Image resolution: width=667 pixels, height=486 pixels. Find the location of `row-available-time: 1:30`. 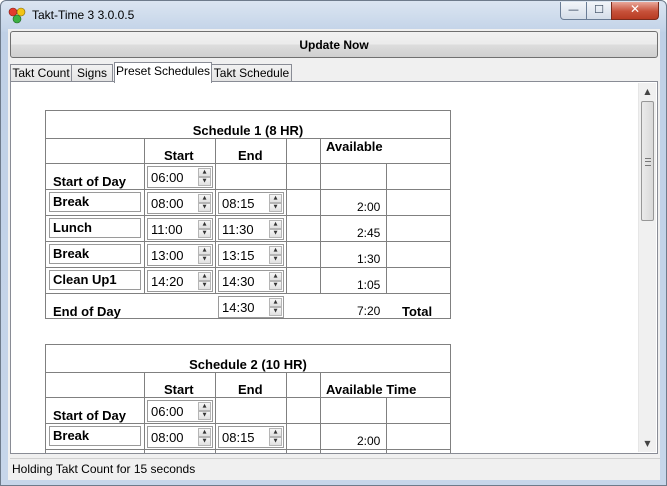

row-available-time: 1:30 is located at coordinates (369, 259).